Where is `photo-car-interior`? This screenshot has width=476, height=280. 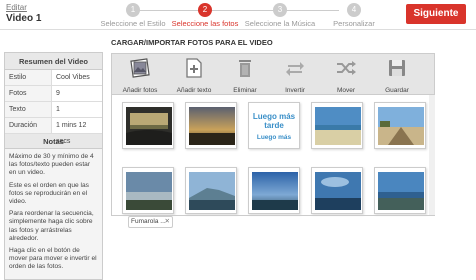
photo-car-interior is located at coordinates (149, 126).